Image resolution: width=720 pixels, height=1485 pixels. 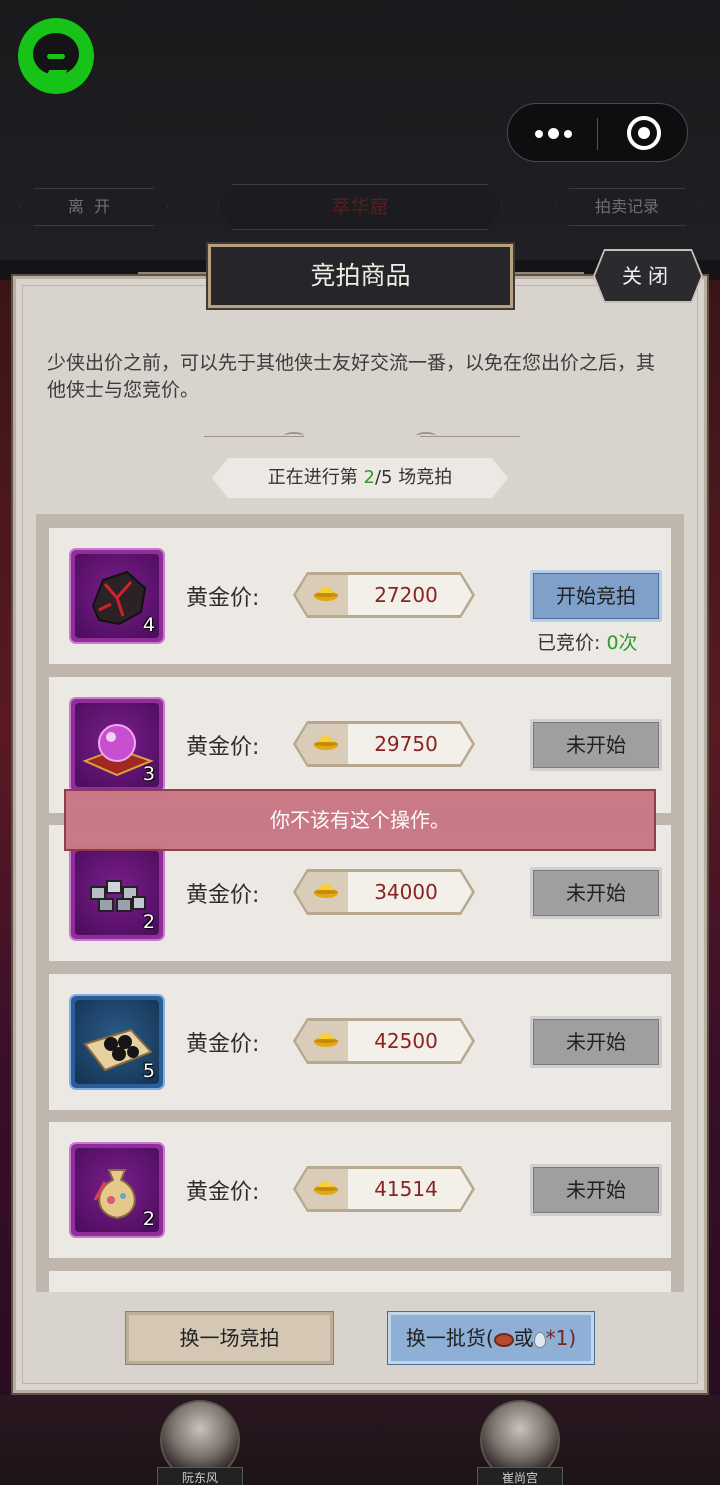 I want to click on price-box: 29750, so click(x=384, y=744).